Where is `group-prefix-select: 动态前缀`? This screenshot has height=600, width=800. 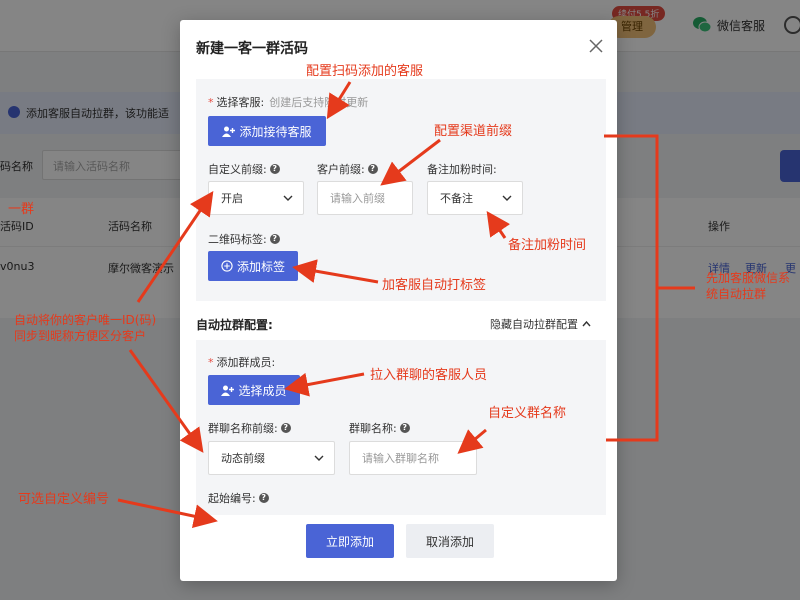 group-prefix-select: 动态前缀 is located at coordinates (271, 458).